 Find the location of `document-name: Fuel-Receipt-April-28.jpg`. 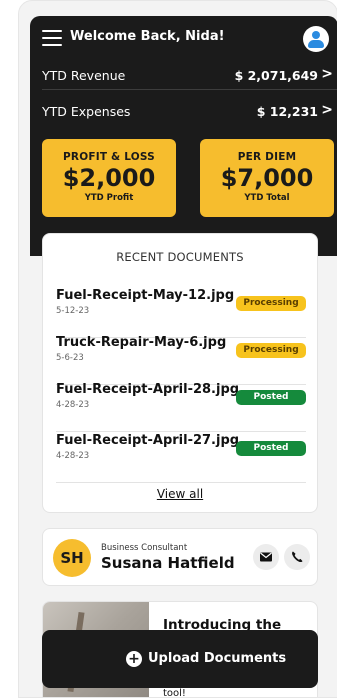

document-name: Fuel-Receipt-April-28.jpg is located at coordinates (148, 389).